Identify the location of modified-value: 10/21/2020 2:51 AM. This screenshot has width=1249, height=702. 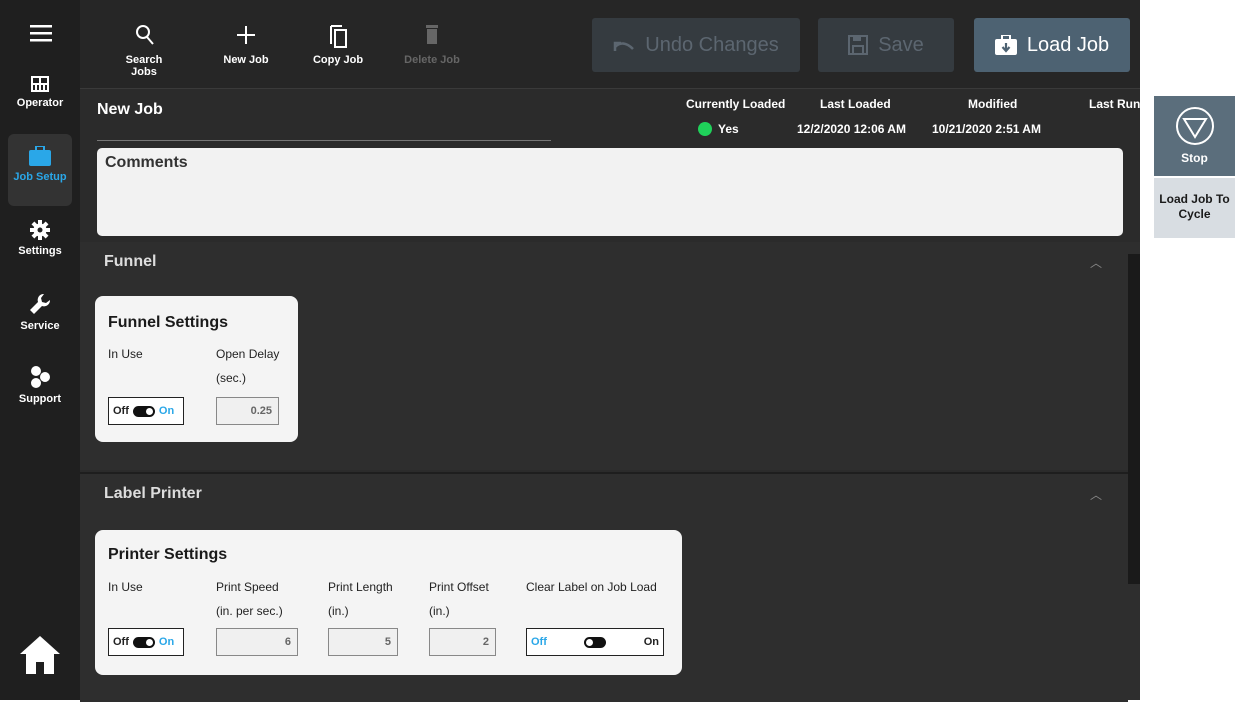
(986, 129).